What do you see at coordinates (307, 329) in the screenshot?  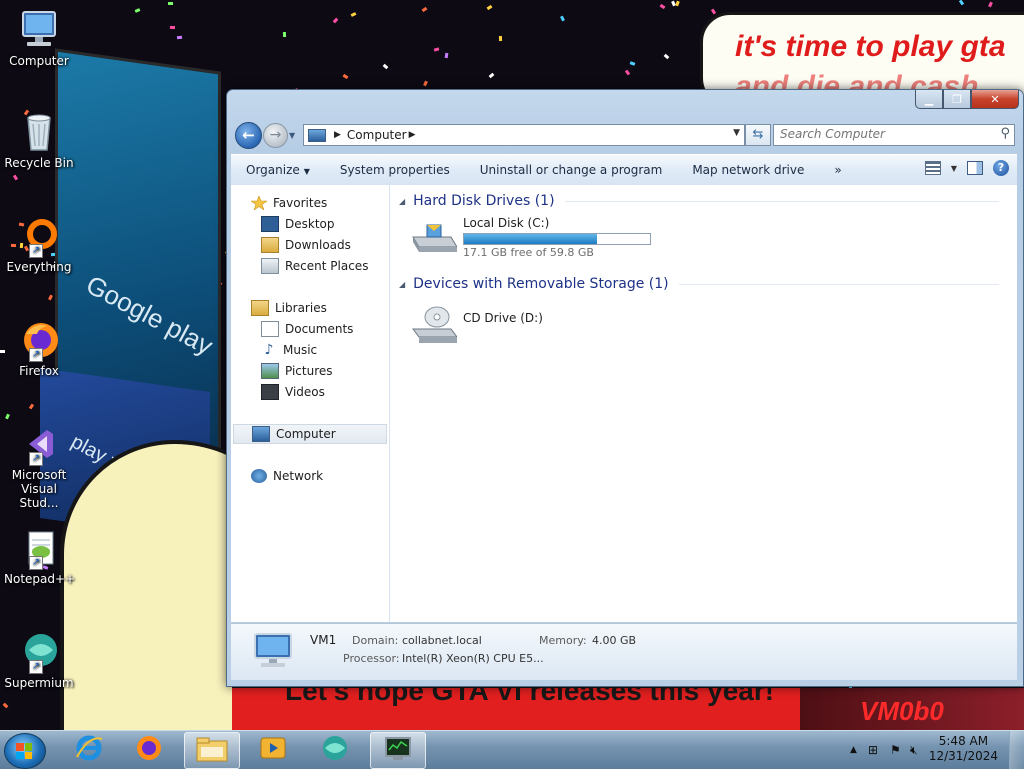 I see `nav-documents: Documents` at bounding box center [307, 329].